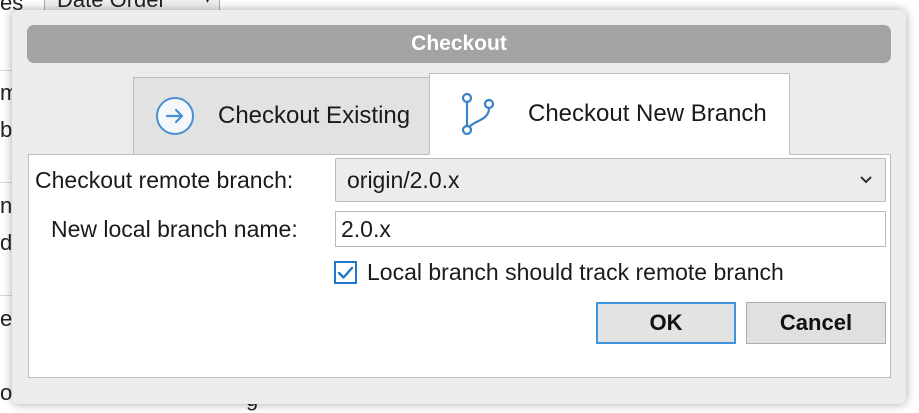 This screenshot has height=413, width=919. Describe the element at coordinates (6, 129) in the screenshot. I see `bg-text-fragment: b` at that location.